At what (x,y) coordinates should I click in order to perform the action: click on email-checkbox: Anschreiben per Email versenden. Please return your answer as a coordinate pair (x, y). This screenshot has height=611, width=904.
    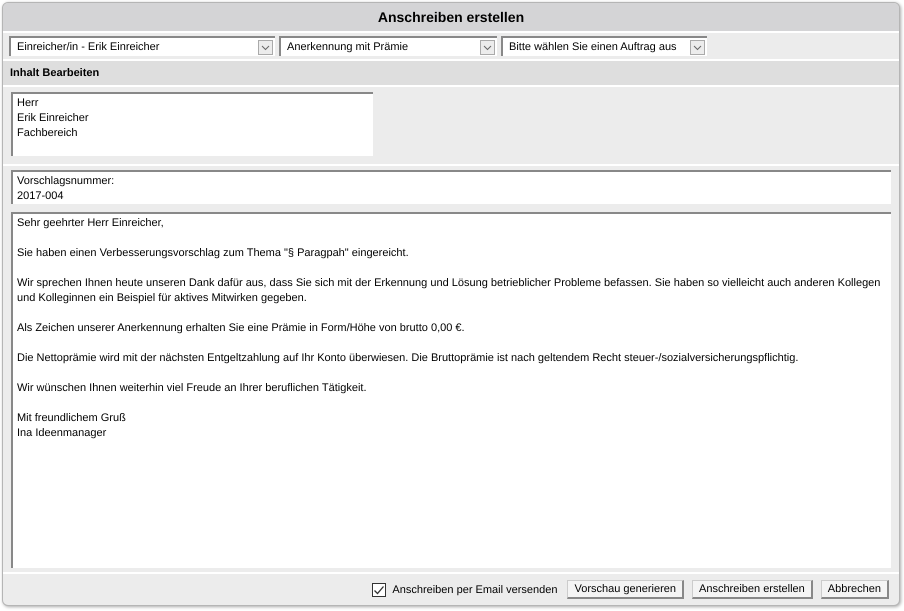
    Looking at the image, I should click on (465, 589).